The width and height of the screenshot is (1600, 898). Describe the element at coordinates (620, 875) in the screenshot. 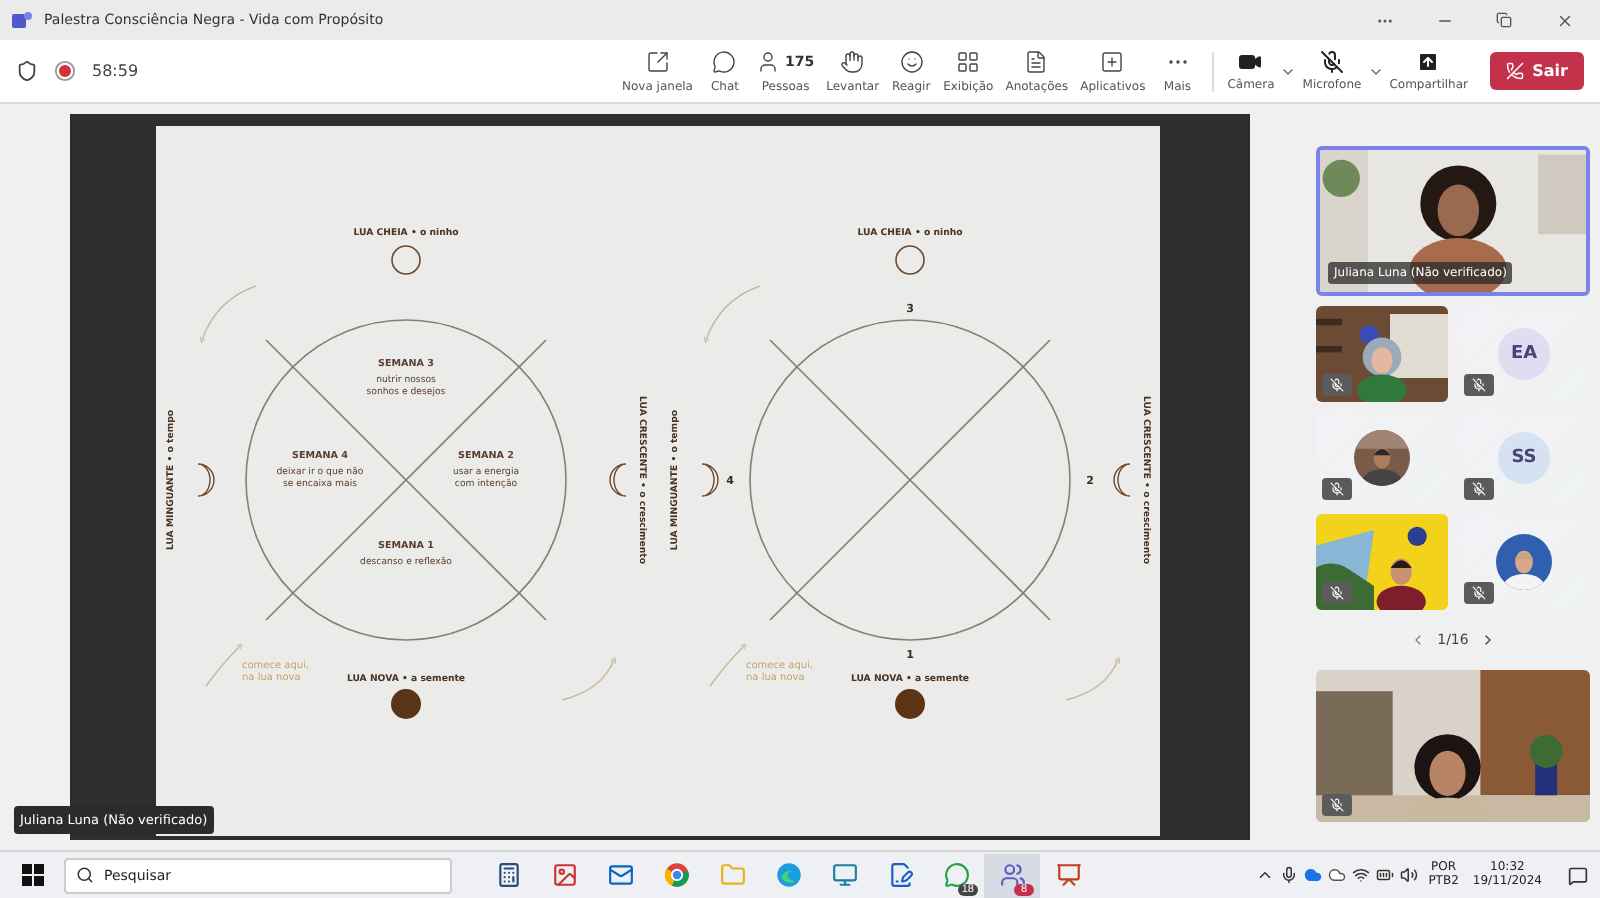

I see `mail-icon` at that location.